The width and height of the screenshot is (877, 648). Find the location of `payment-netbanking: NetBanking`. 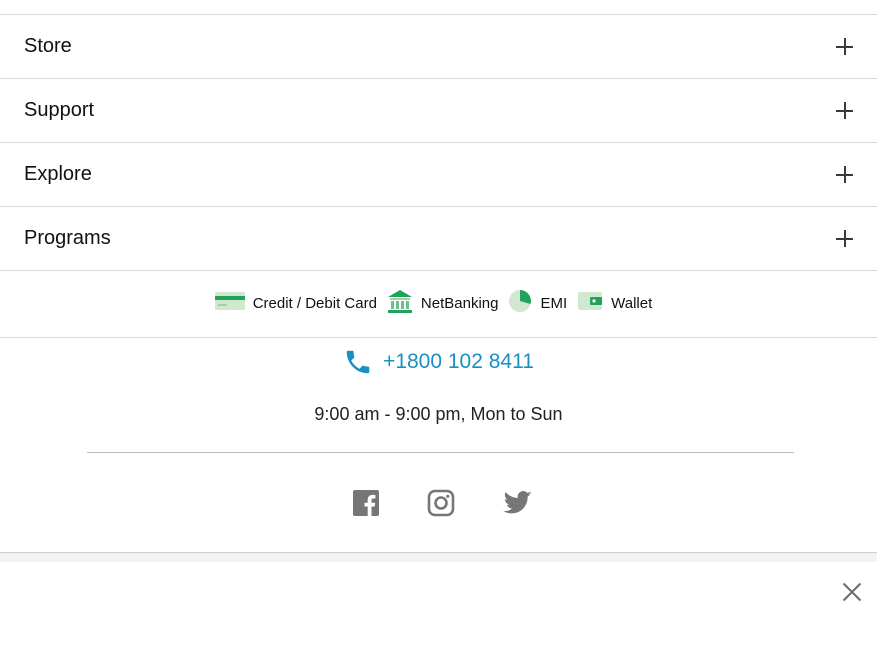

payment-netbanking: NetBanking is located at coordinates (443, 303).